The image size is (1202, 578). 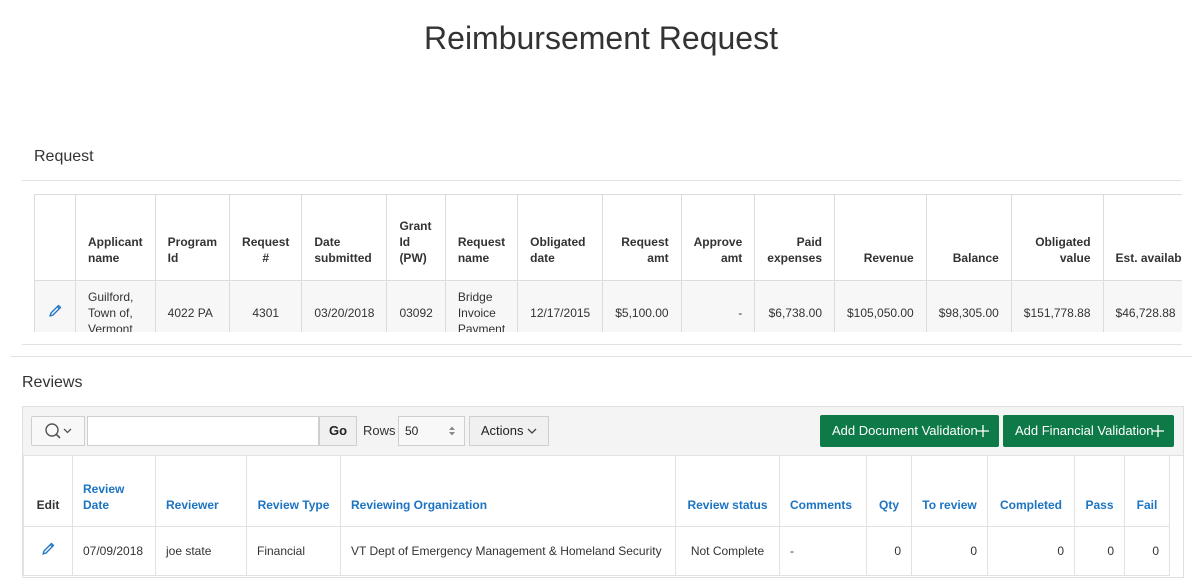 What do you see at coordinates (642, 237) in the screenshot?
I see `col-request-amt: Request amt` at bounding box center [642, 237].